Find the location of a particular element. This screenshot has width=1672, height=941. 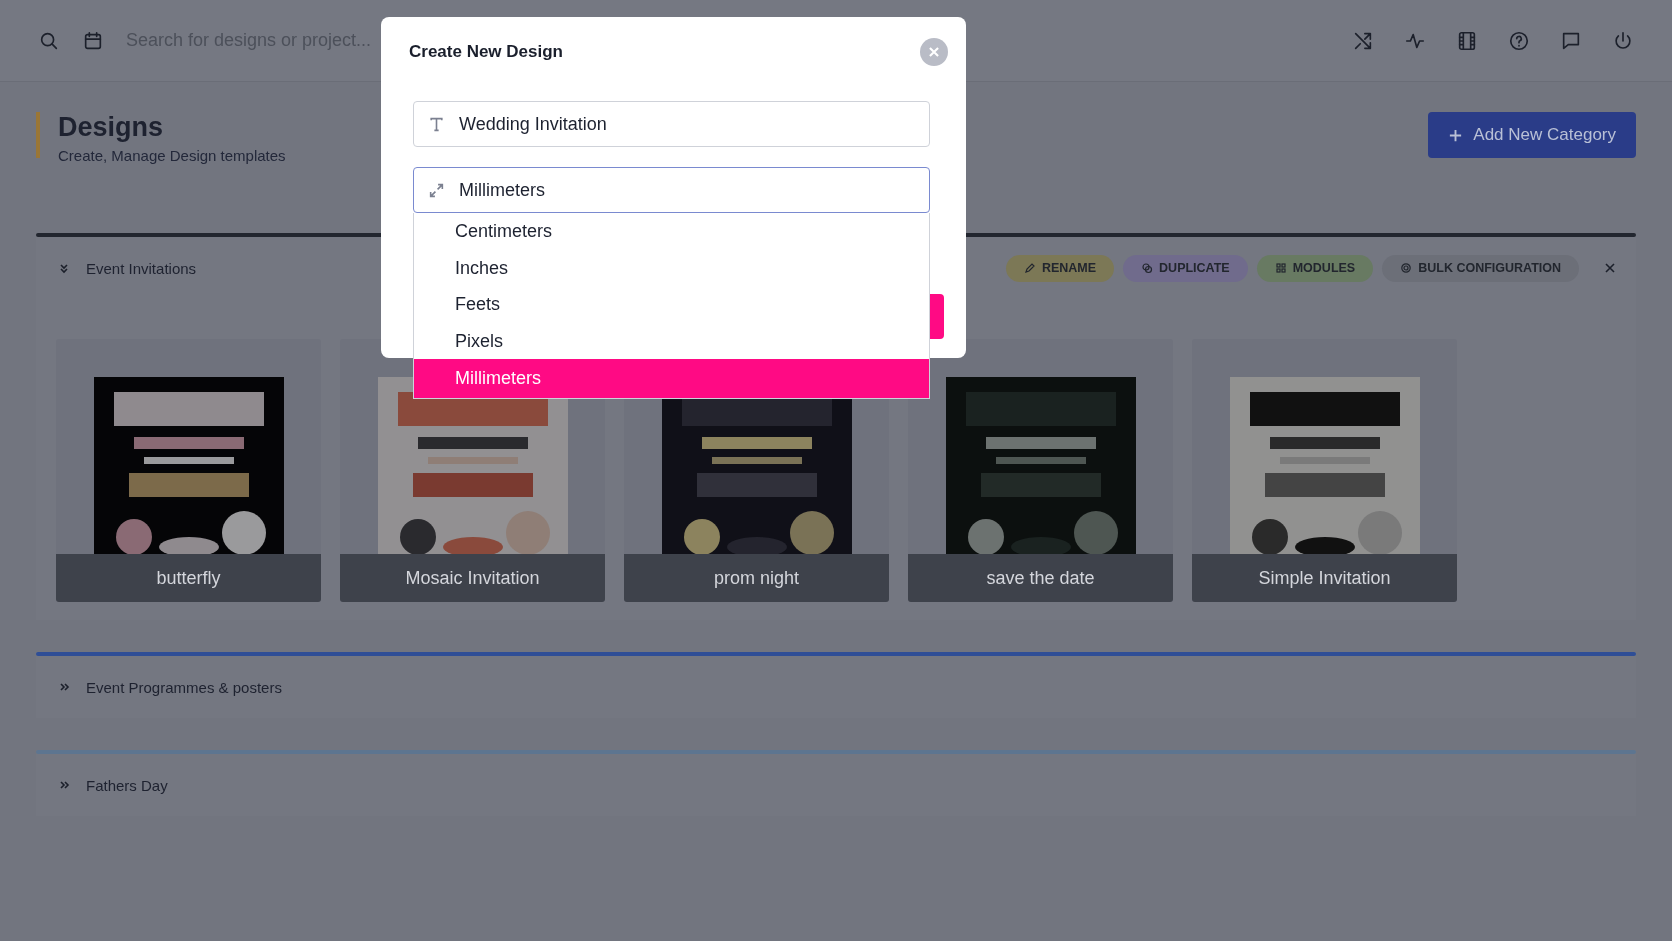

gear-icon is located at coordinates (1406, 268).